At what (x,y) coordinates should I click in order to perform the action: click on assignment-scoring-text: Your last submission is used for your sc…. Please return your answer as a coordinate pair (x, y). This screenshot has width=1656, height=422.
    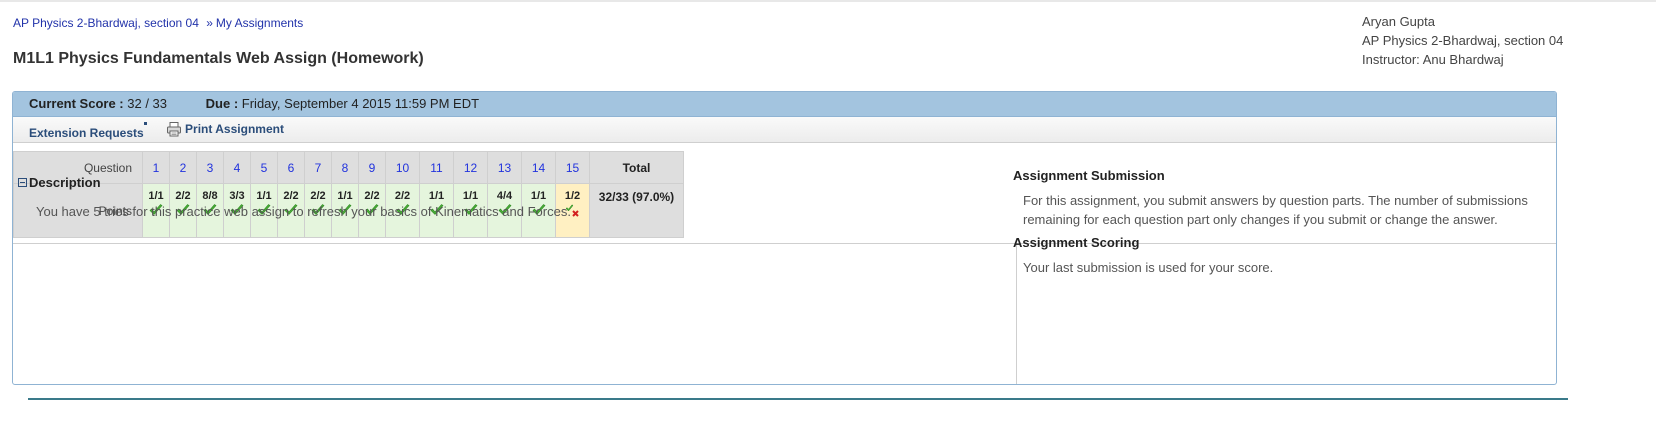
    Looking at the image, I should click on (1148, 267).